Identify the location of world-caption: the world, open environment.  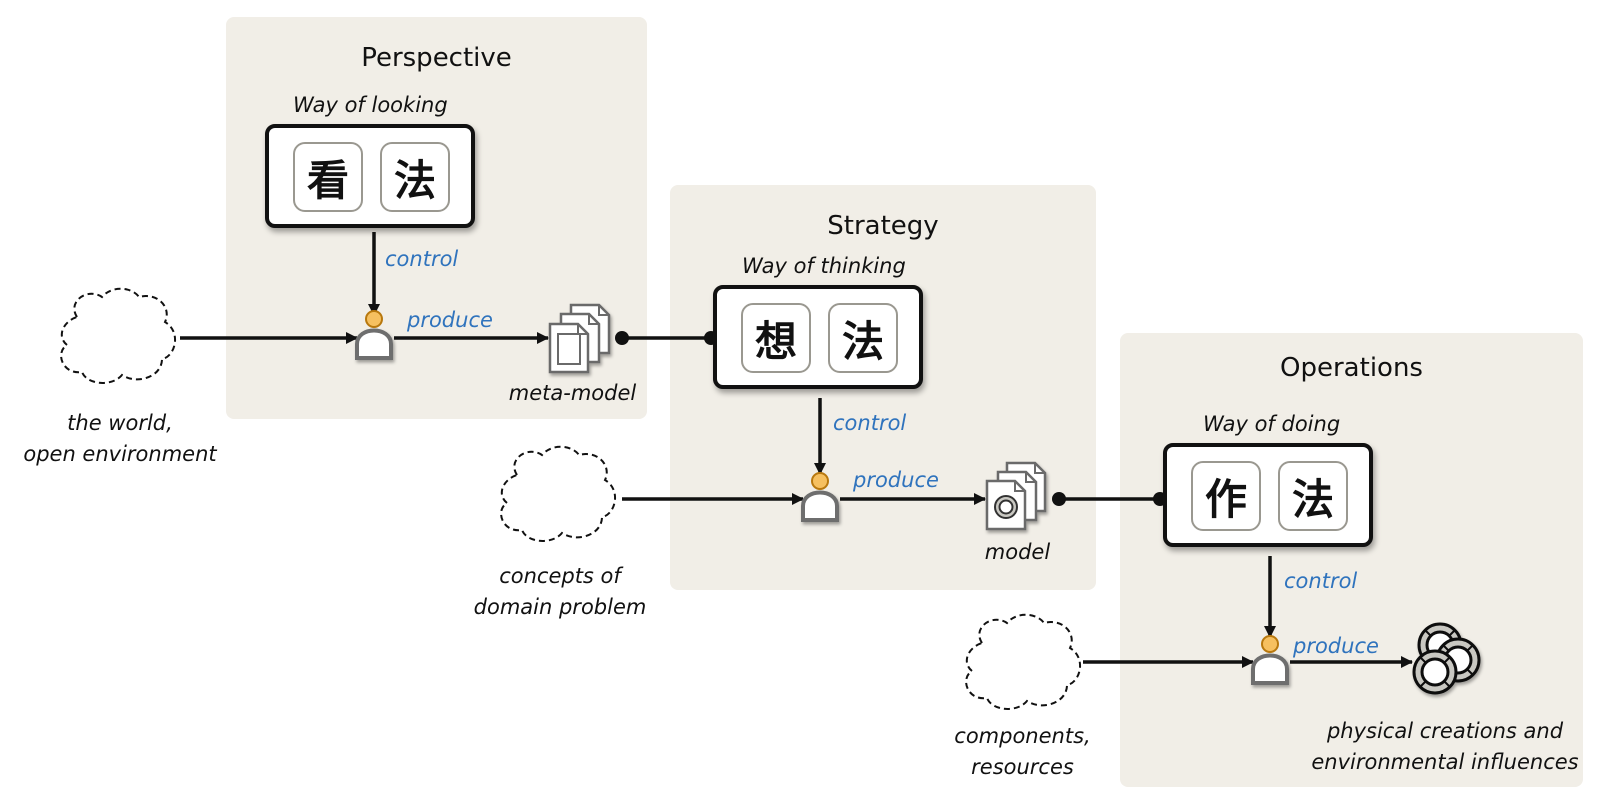
(120, 439).